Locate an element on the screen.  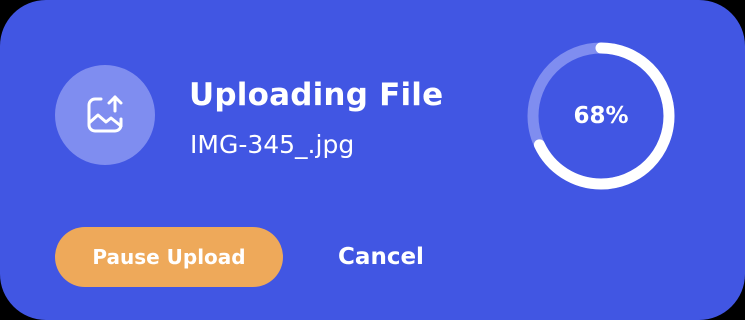
pause-upload-button: Pause Upload is located at coordinates (169, 257).